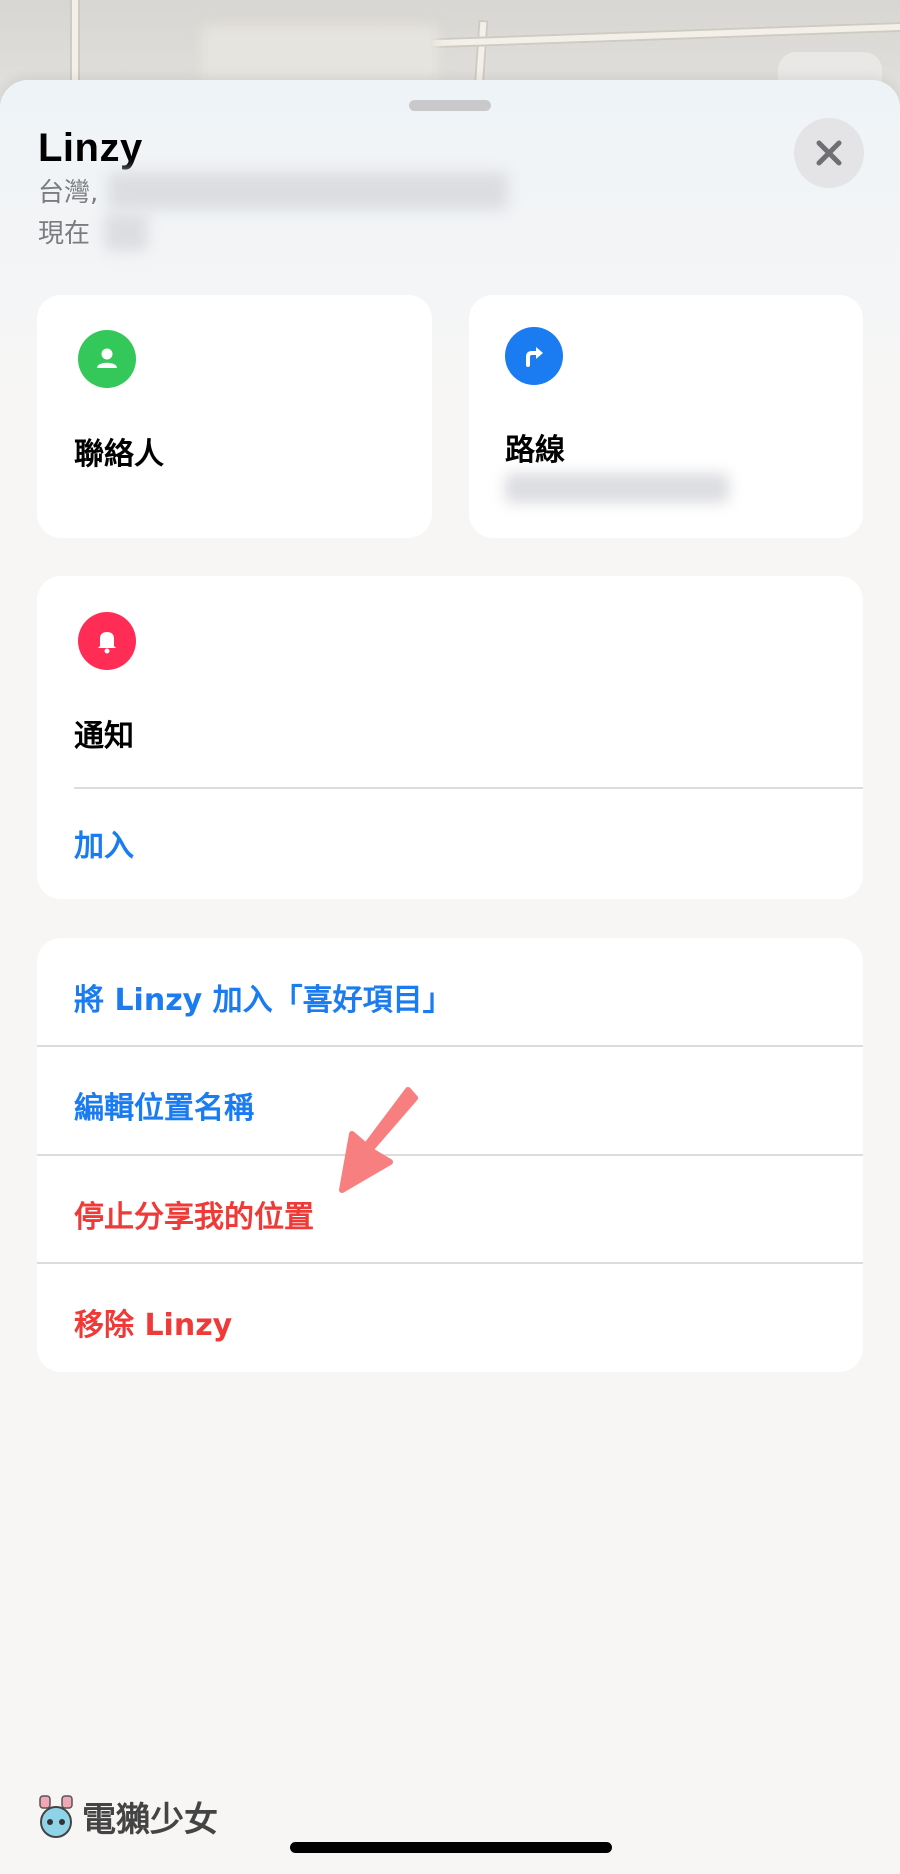  I want to click on contact-card: 聯絡人, so click(234, 416).